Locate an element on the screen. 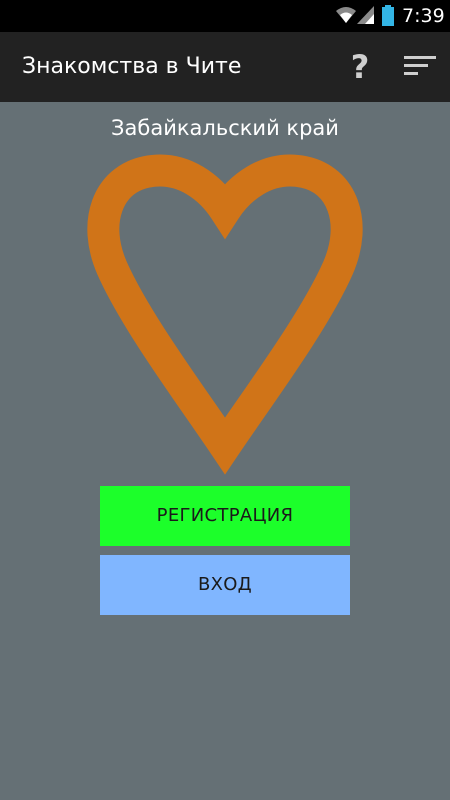  help-button: ? is located at coordinates (360, 67).